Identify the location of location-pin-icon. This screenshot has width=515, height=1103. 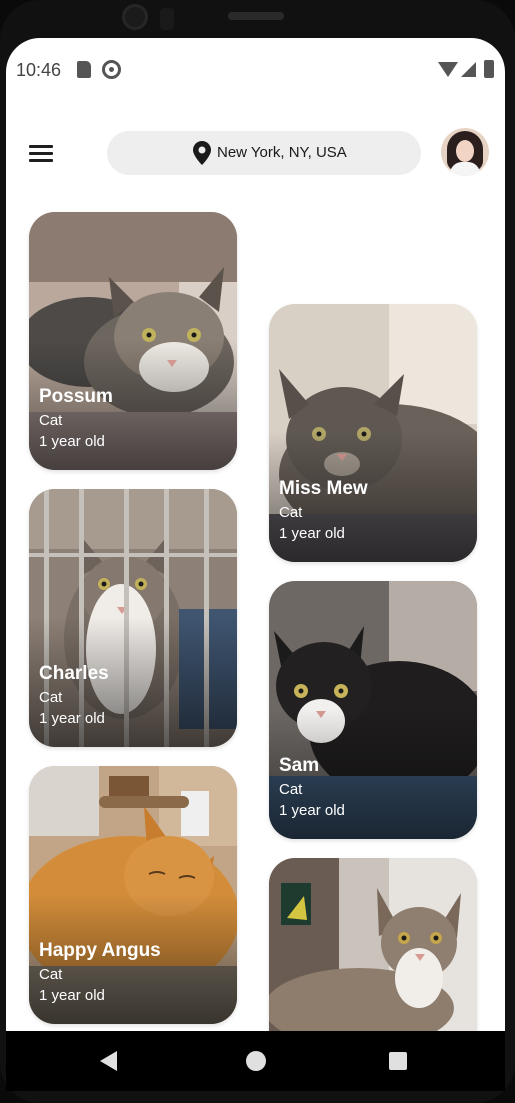
(202, 153).